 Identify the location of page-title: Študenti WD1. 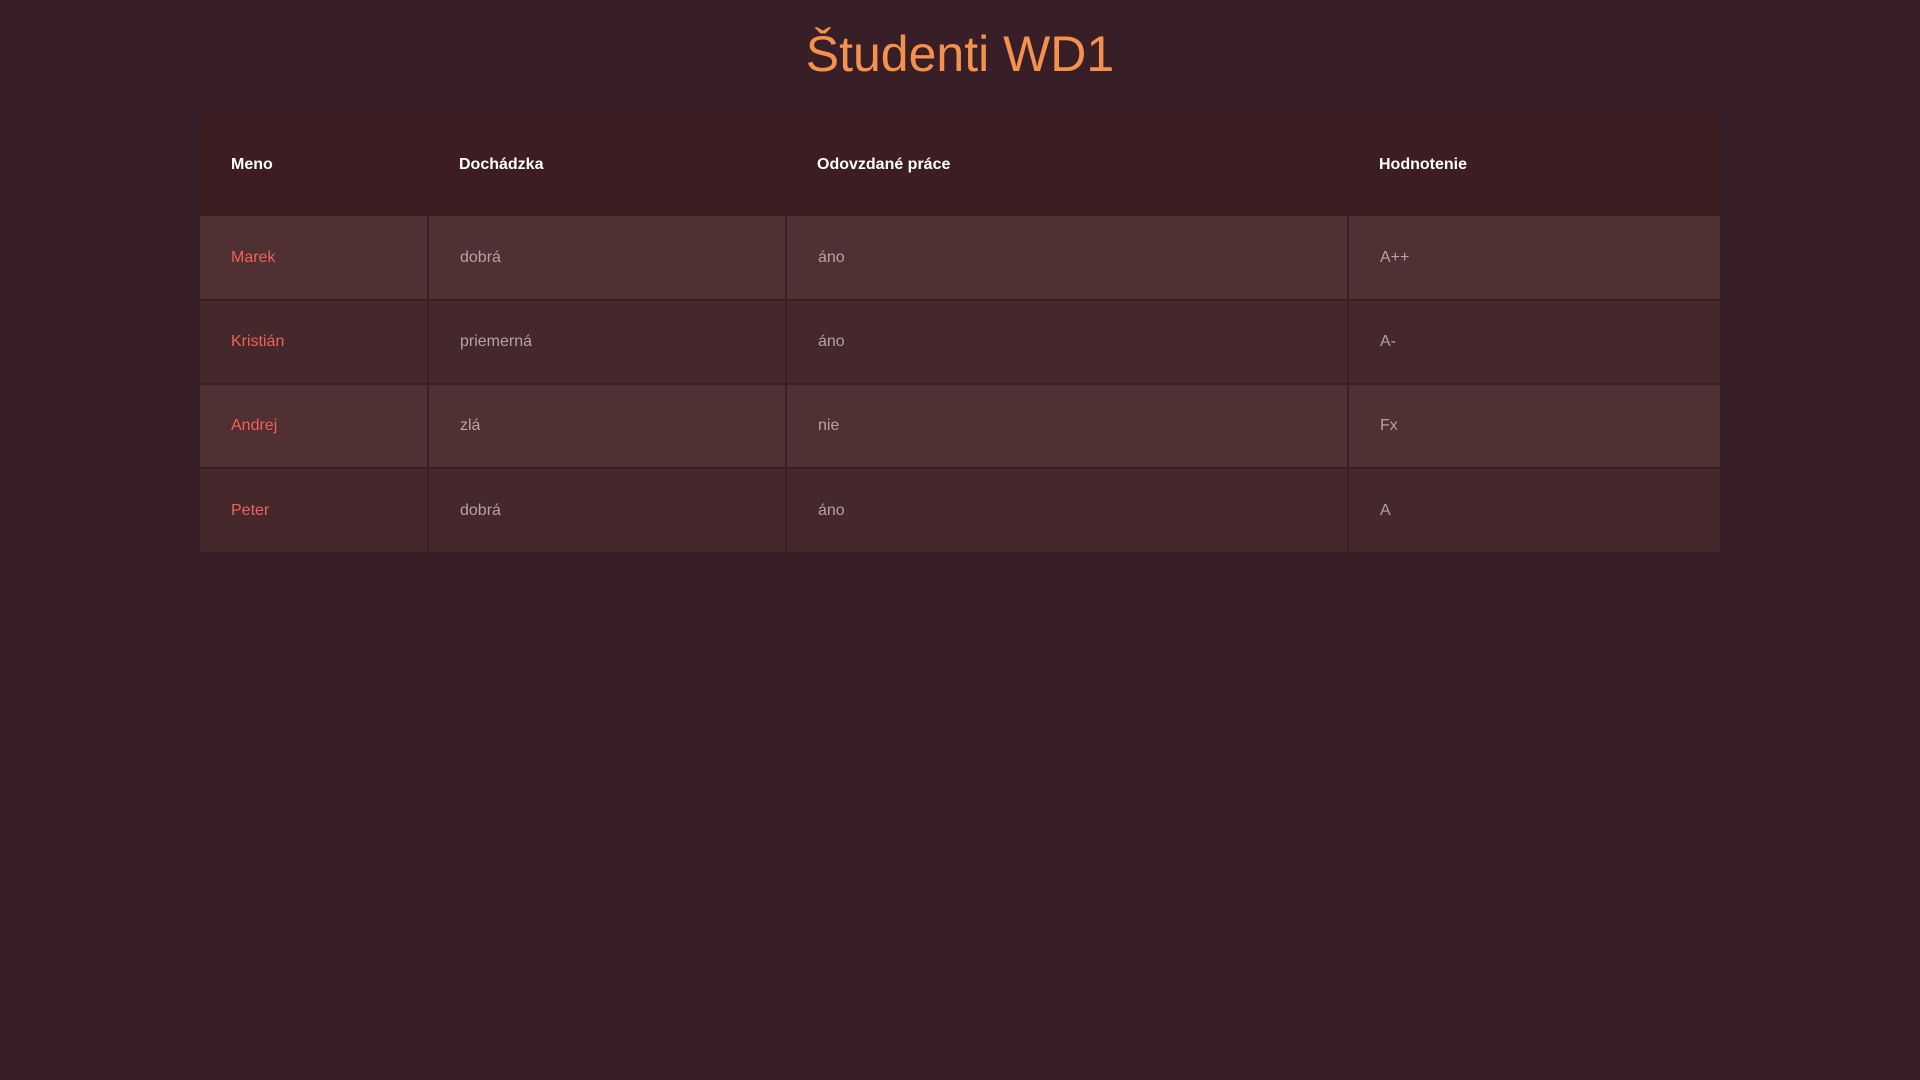
(960, 54).